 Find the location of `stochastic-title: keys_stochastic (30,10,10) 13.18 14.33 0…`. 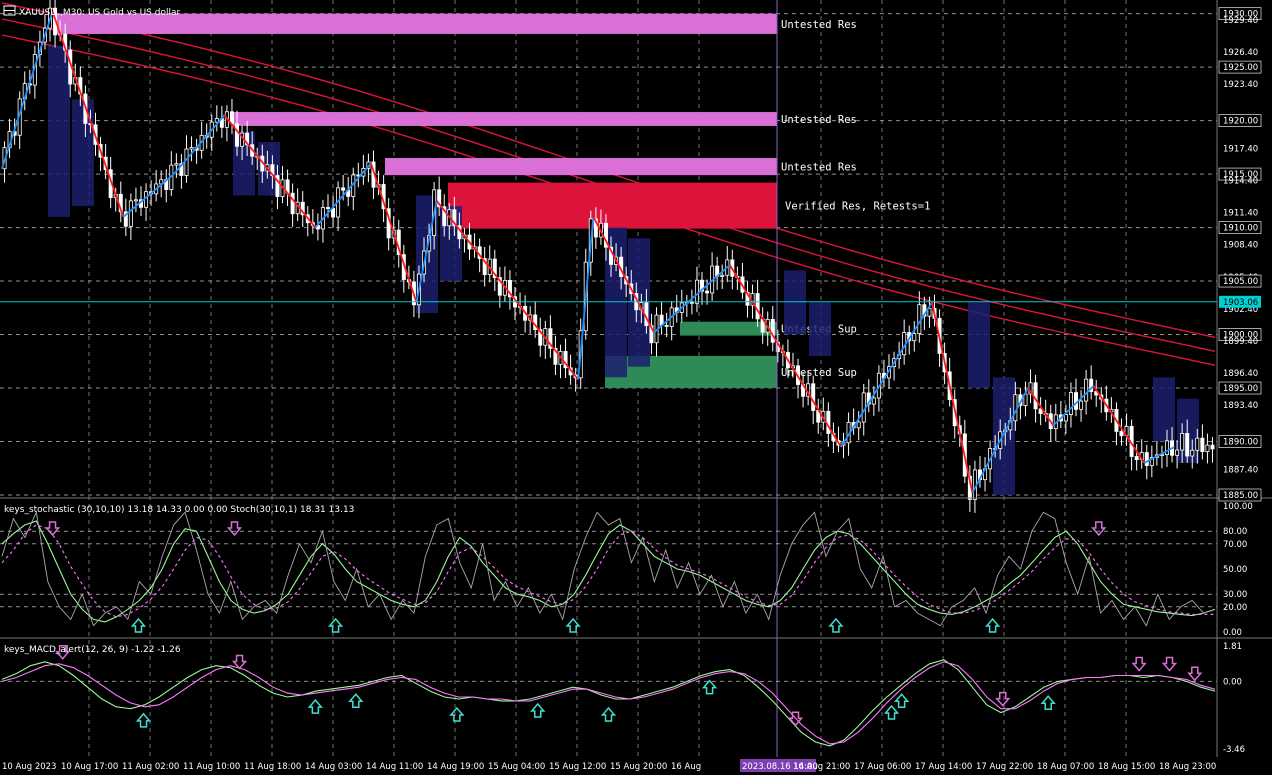

stochastic-title: keys_stochastic (30,10,10) 13.18 14.33 0… is located at coordinates (179, 510).